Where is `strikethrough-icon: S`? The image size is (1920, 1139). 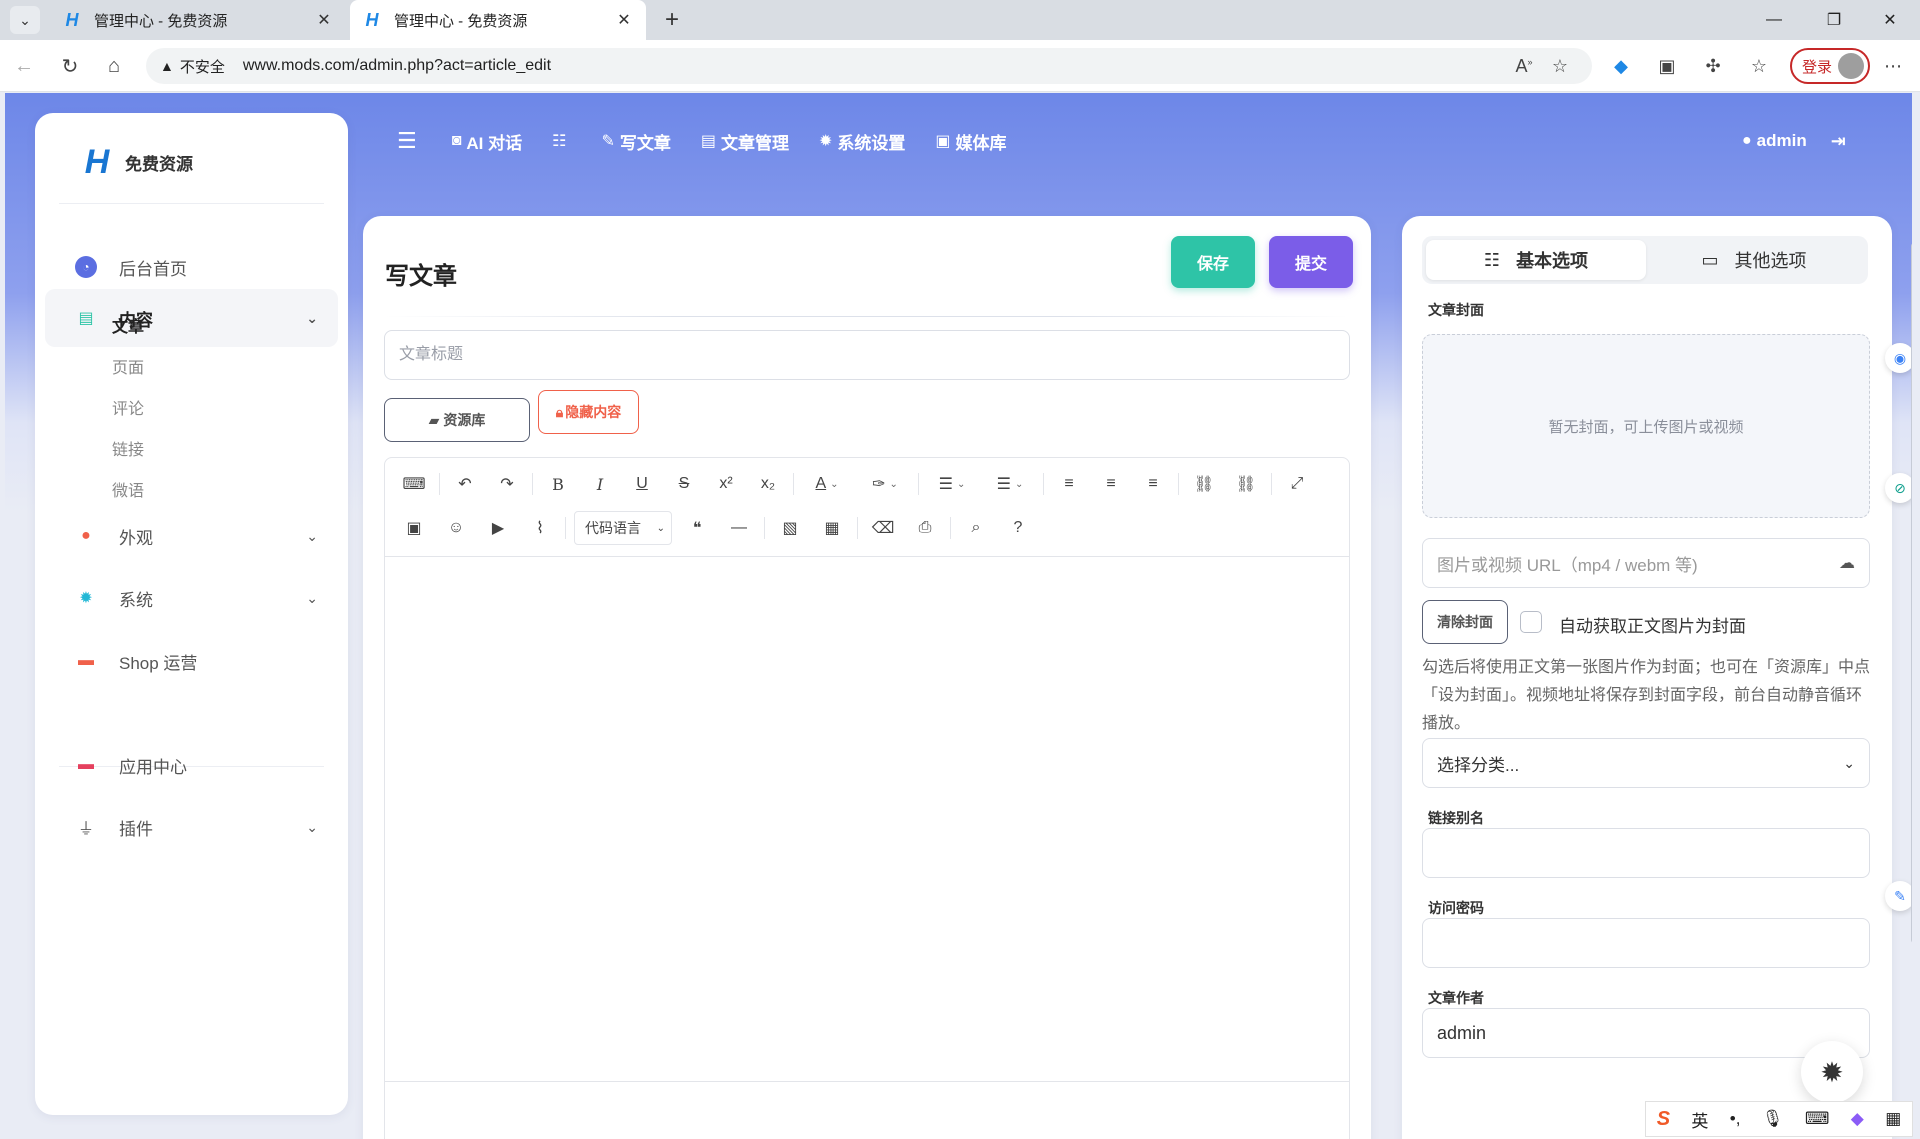 strikethrough-icon: S is located at coordinates (684, 484).